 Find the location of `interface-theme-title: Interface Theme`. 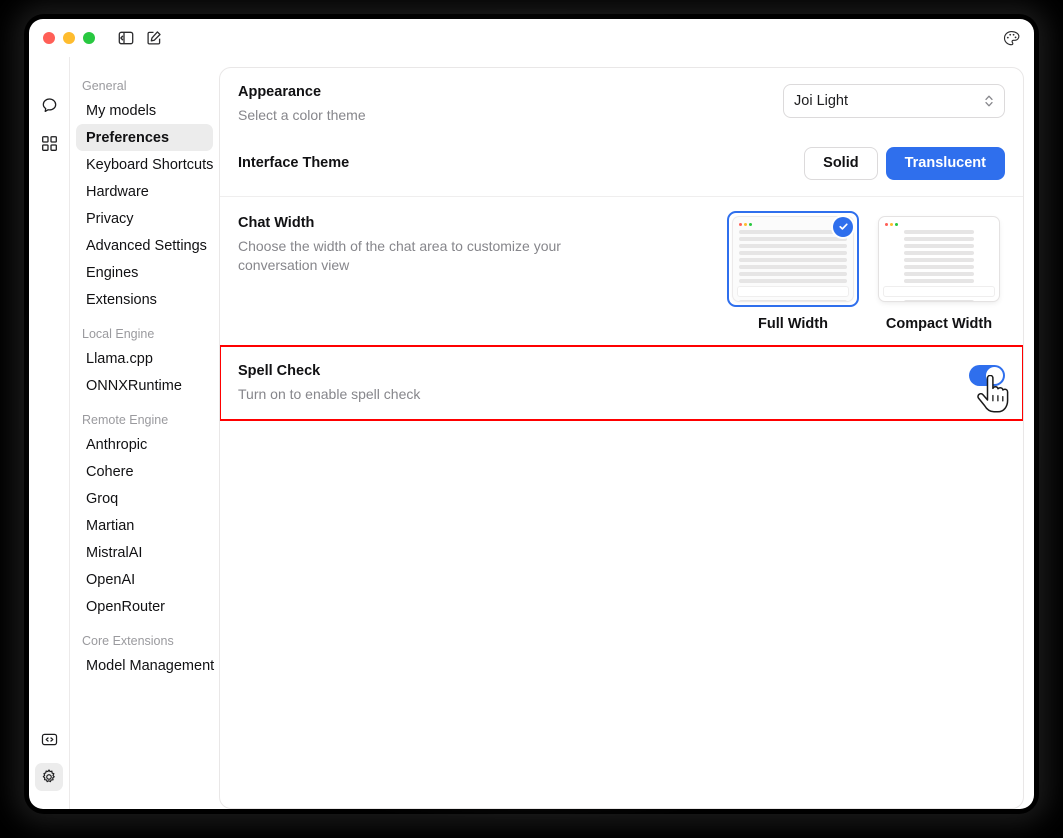

interface-theme-title: Interface Theme is located at coordinates (294, 163).